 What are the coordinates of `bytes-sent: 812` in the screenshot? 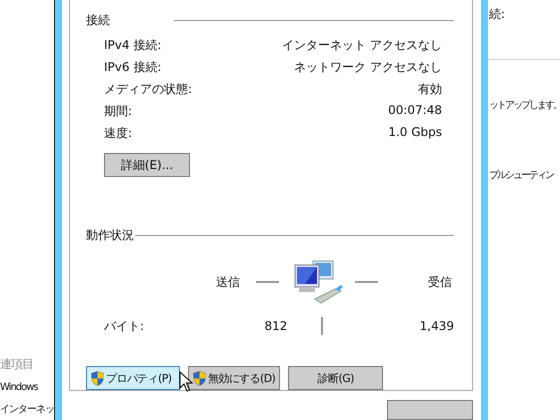 It's located at (276, 326).